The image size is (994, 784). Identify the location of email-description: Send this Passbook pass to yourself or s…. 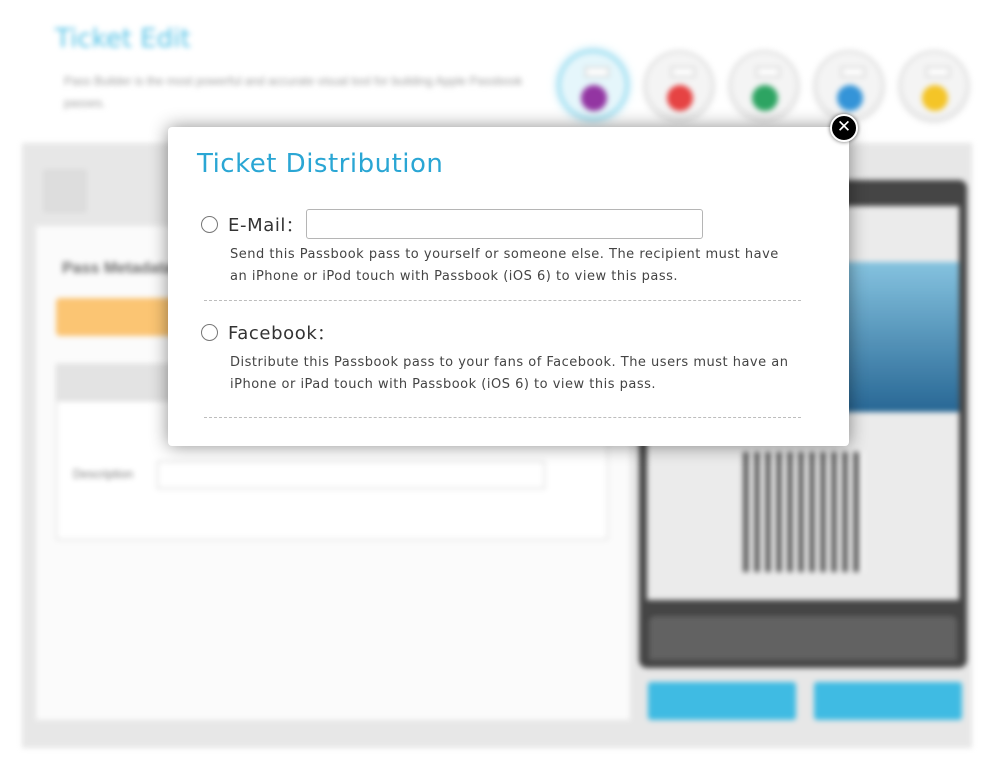
(504, 265).